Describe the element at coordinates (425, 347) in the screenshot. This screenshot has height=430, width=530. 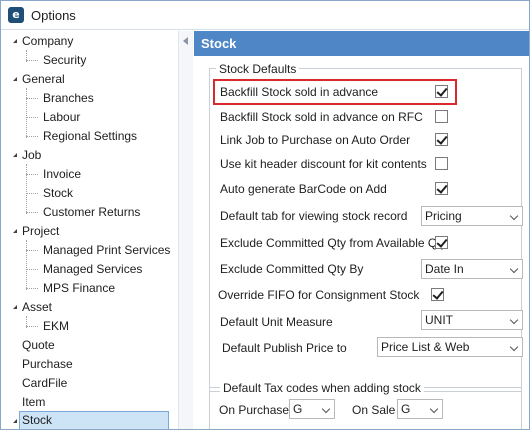
I see `default-publish-price-value: Price List & Web` at that location.